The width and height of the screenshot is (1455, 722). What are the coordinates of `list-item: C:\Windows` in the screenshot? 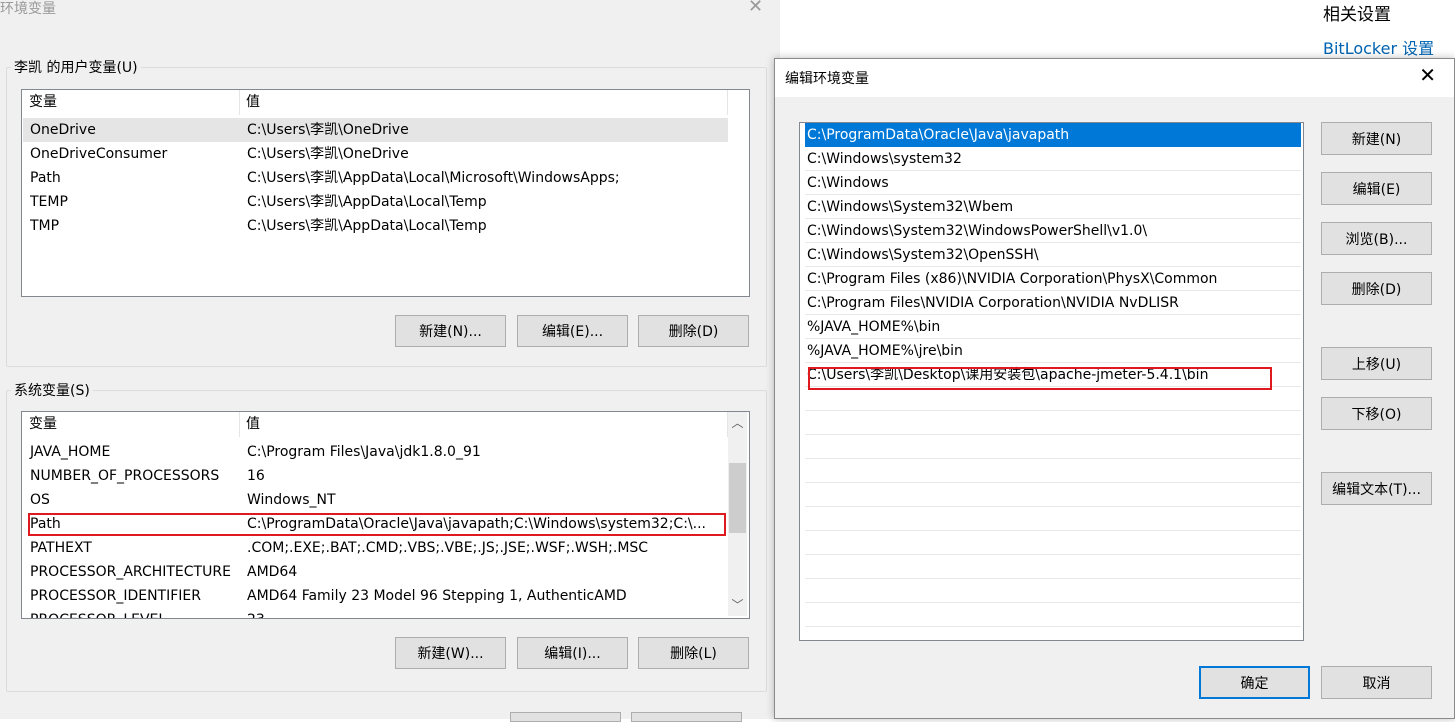 It's located at (1053, 183).